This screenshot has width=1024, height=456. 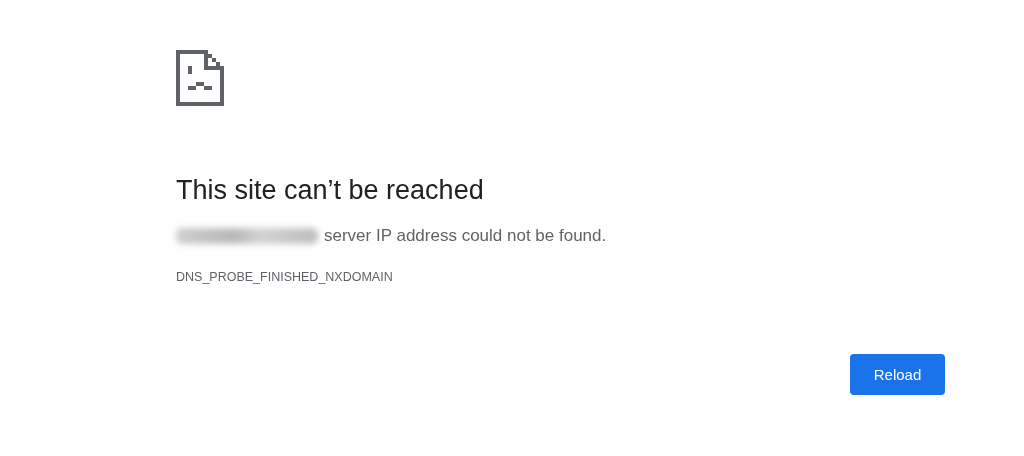 What do you see at coordinates (465, 236) in the screenshot?
I see `error-message: server IP address could not be found.` at bounding box center [465, 236].